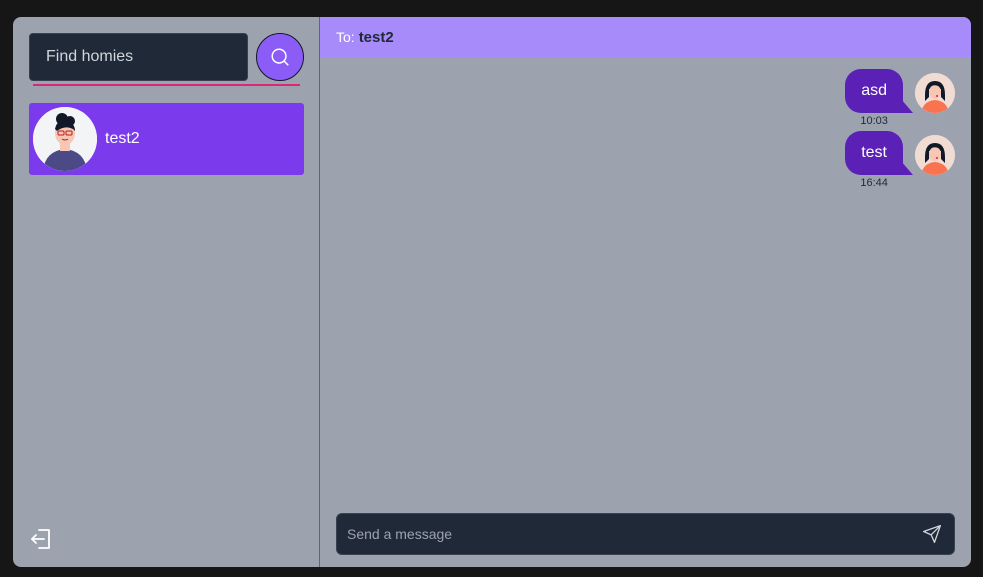  I want to click on search-icon, so click(280, 57).